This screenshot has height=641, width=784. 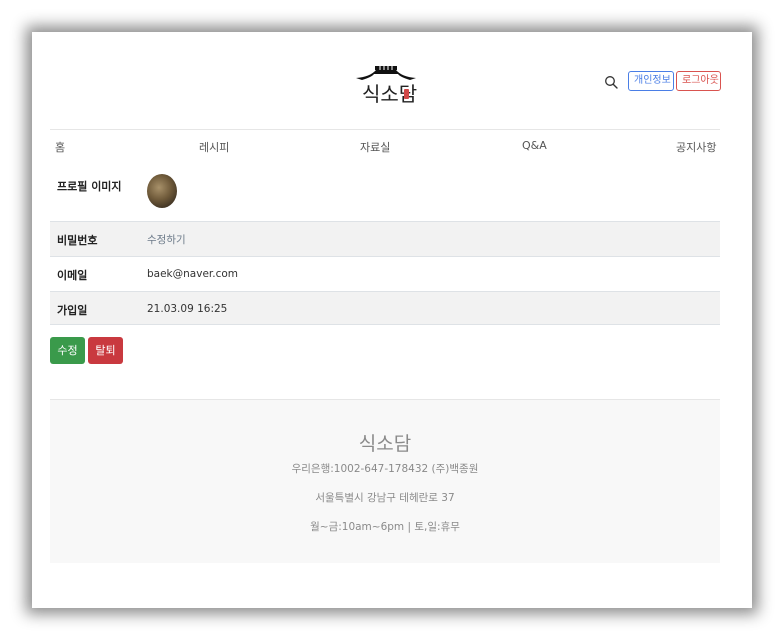 What do you see at coordinates (651, 81) in the screenshot?
I see `privacy-button: 개인정보` at bounding box center [651, 81].